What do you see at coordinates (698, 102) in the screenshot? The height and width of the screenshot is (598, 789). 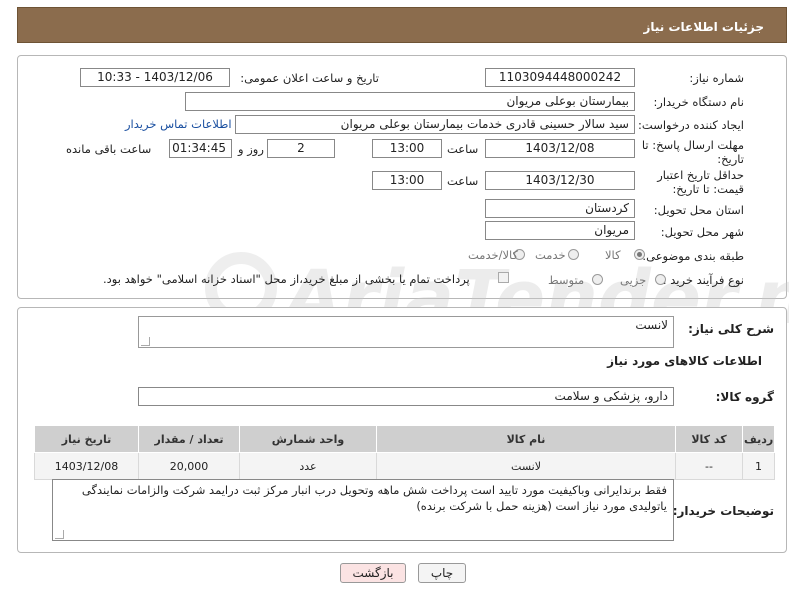 I see `buyer-org-label: نام دستگاه خریدار:` at bounding box center [698, 102].